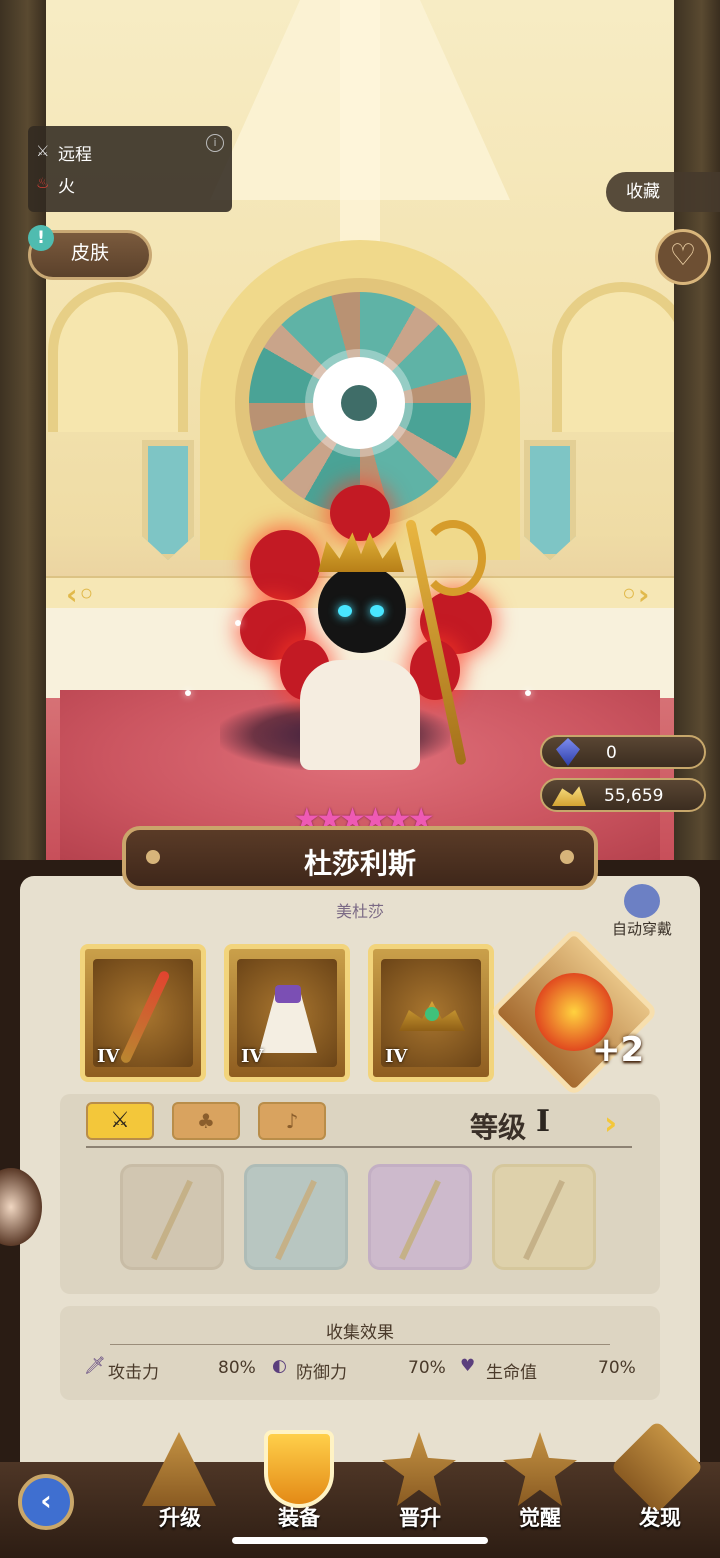 This screenshot has height=1558, width=720. I want to click on attack-label: 攻击力, so click(133, 1373).